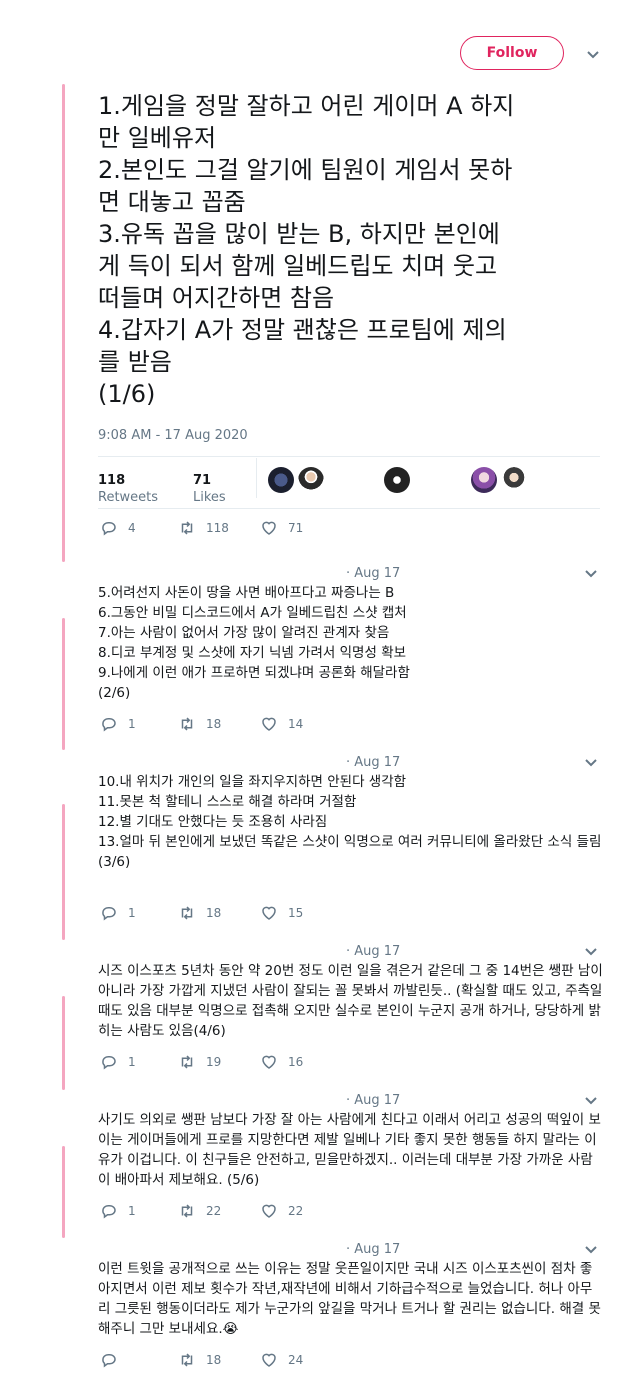 This screenshot has height=1381, width=640. I want to click on tweet-line: (1/6), so click(127, 394).